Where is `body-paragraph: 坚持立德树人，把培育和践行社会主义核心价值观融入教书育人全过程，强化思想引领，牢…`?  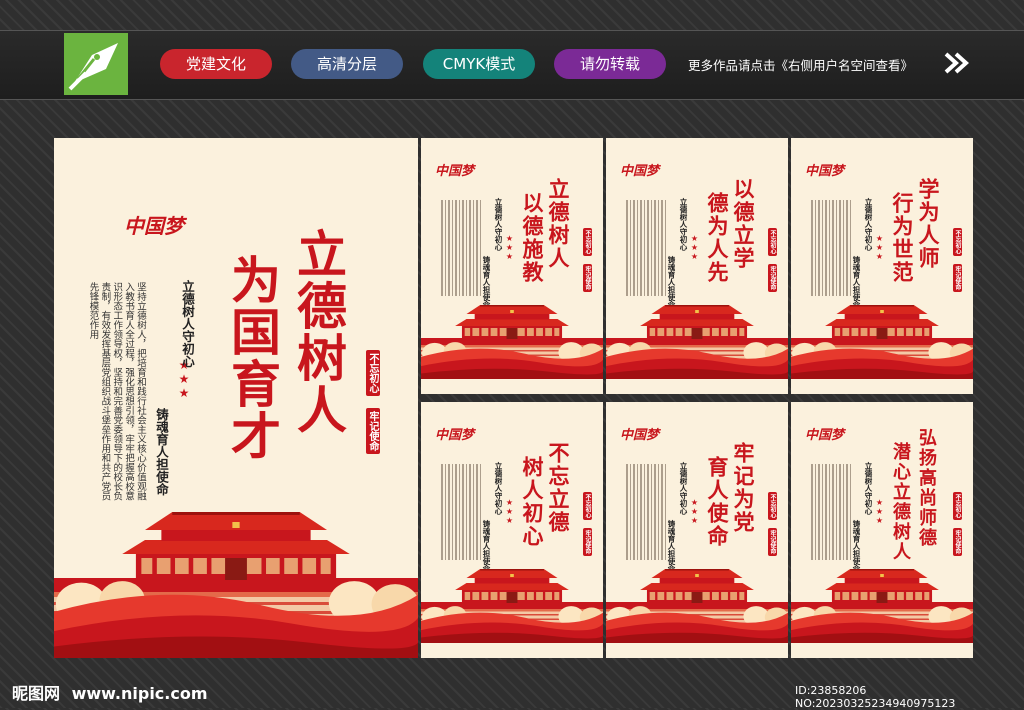
body-paragraph: 坚持立德树人，把培育和践行社会主义核心价值观融入教书育人全过程，强化思想引领，牢… is located at coordinates (117, 391).